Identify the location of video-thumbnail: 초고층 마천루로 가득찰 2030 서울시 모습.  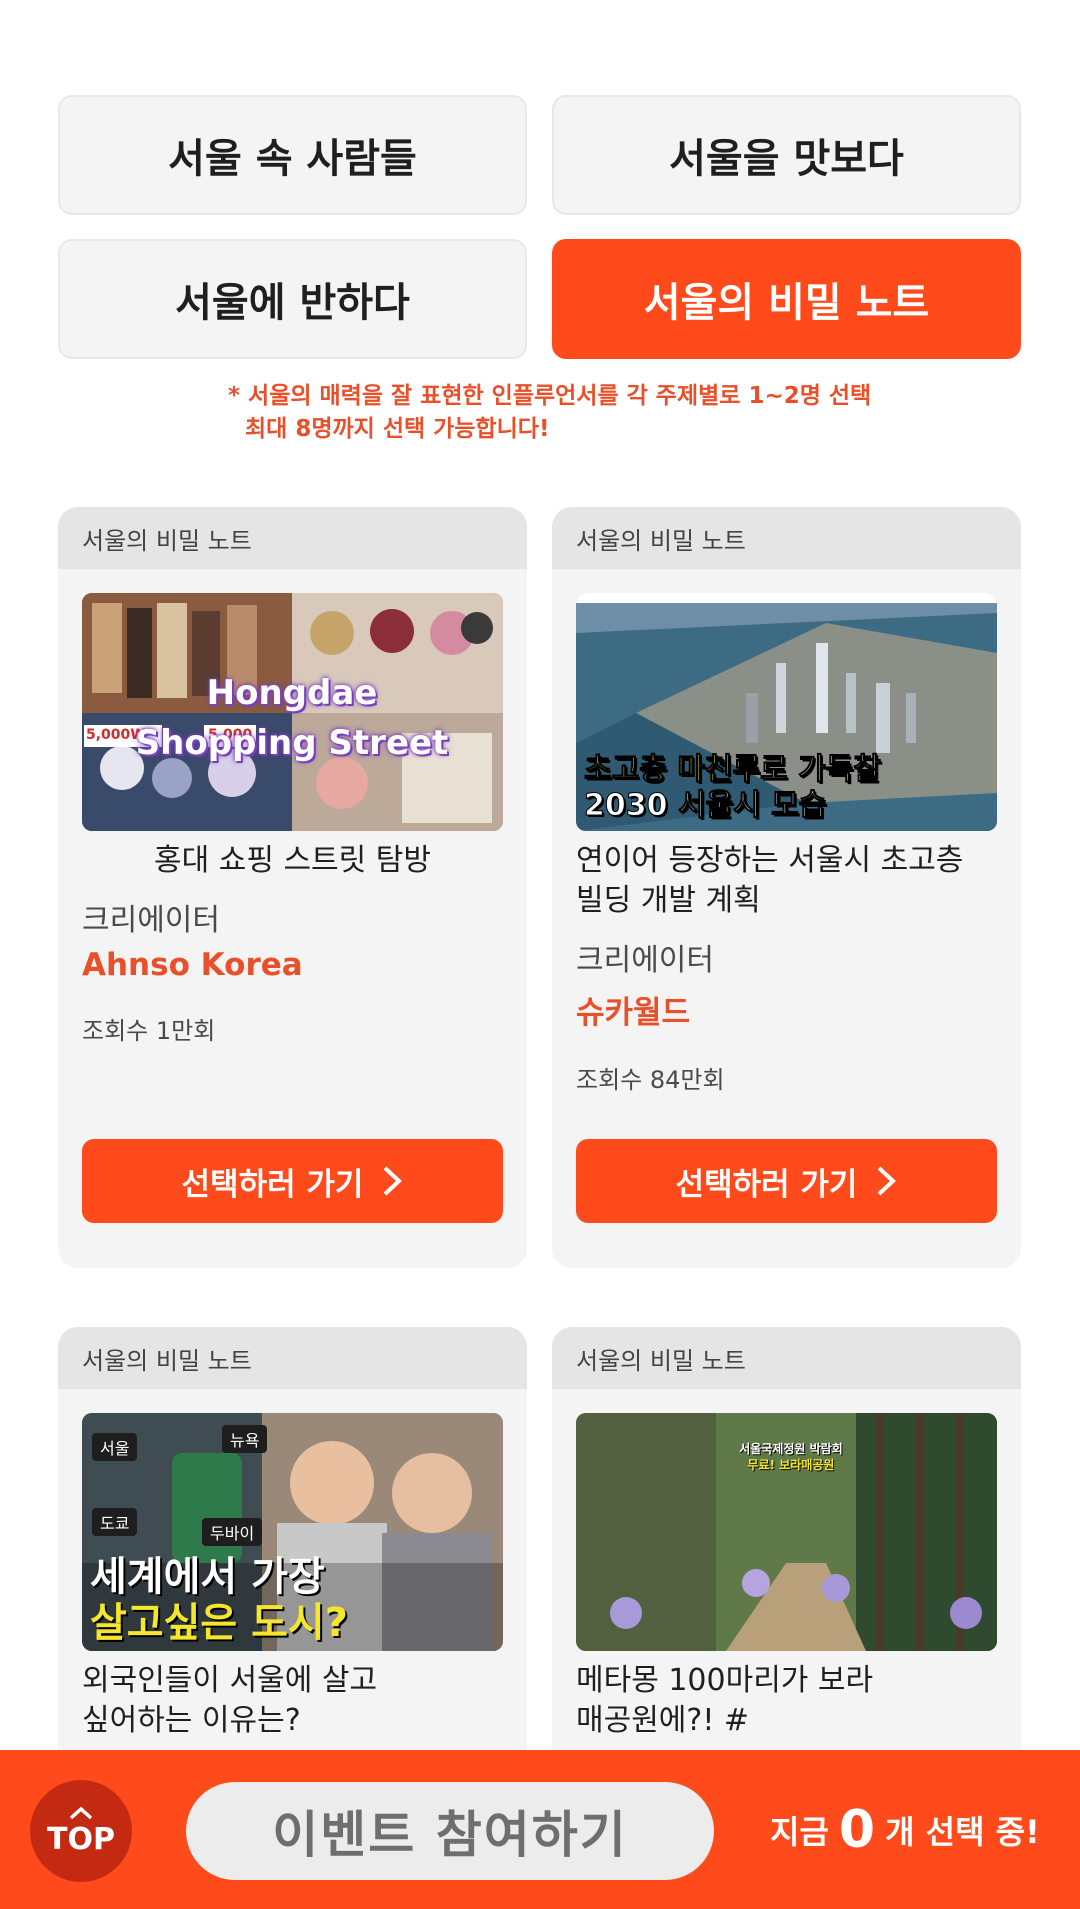
(786, 712).